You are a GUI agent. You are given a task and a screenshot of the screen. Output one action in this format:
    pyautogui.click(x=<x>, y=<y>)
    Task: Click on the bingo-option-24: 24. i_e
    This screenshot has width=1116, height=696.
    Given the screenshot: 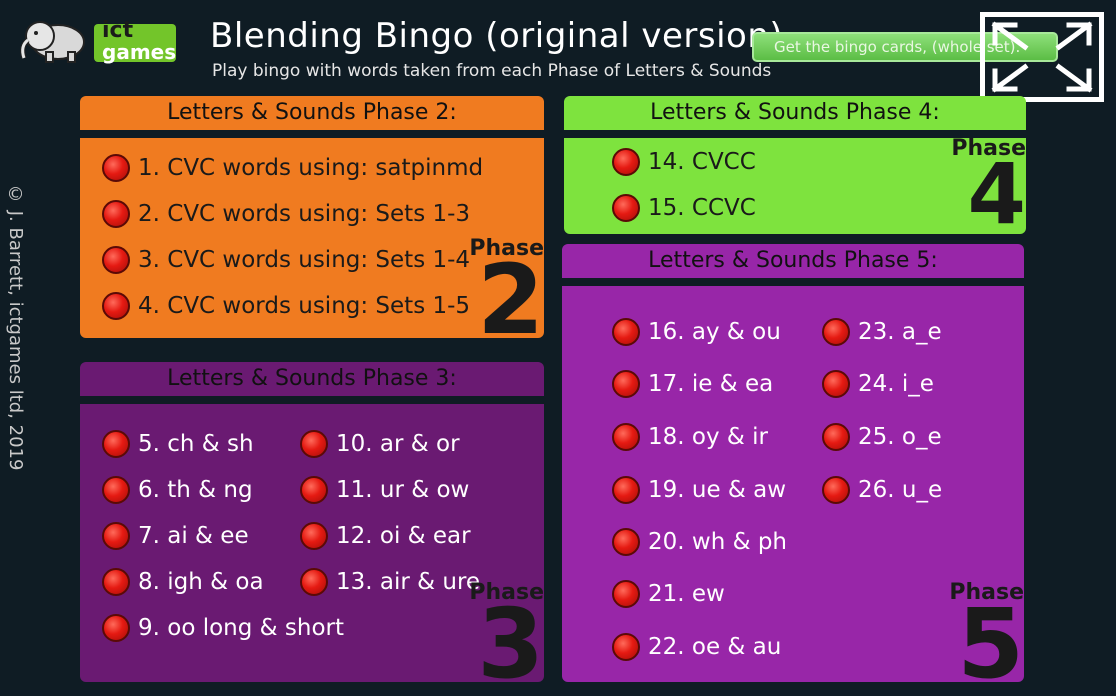 What is the action you would take?
    pyautogui.click(x=878, y=384)
    